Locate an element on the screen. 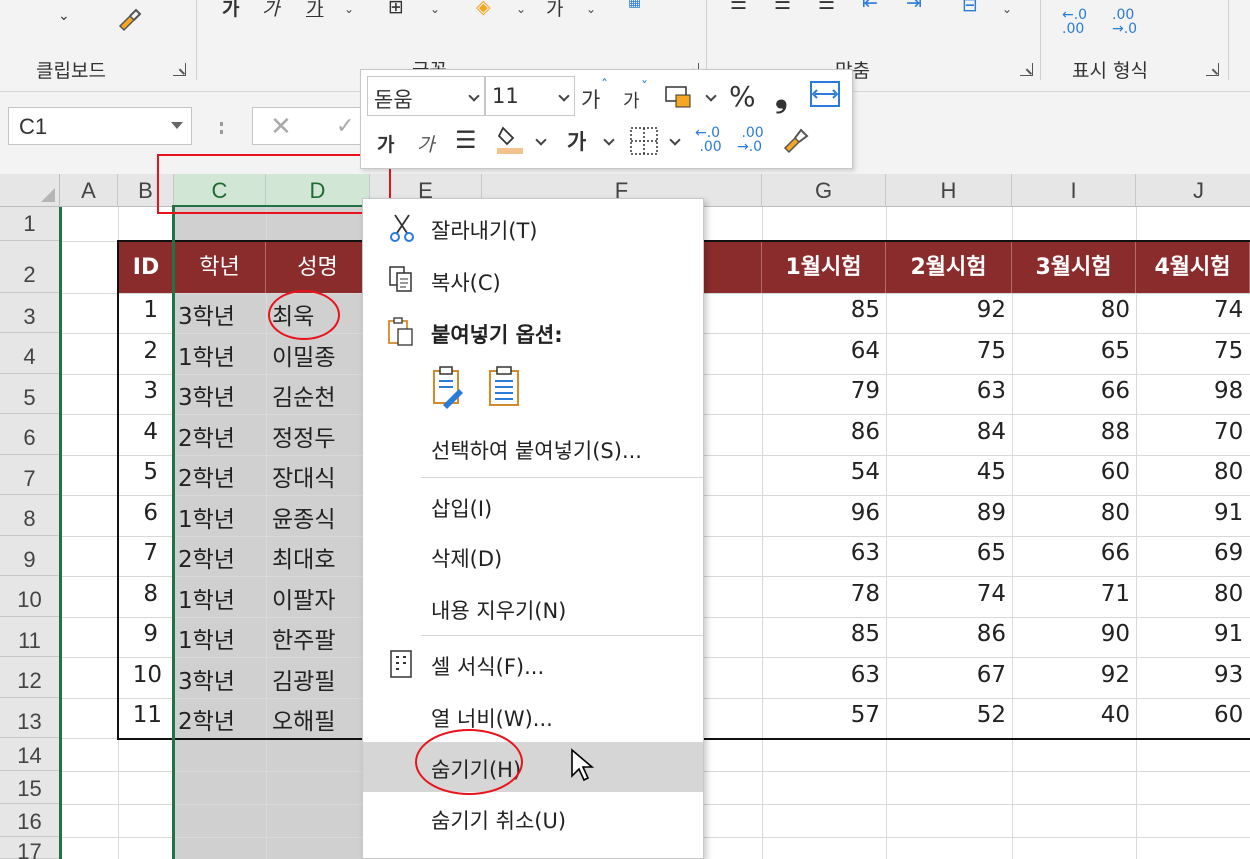 The height and width of the screenshot is (859, 1250). menu-item-copy: 복사(C) is located at coordinates (533, 280).